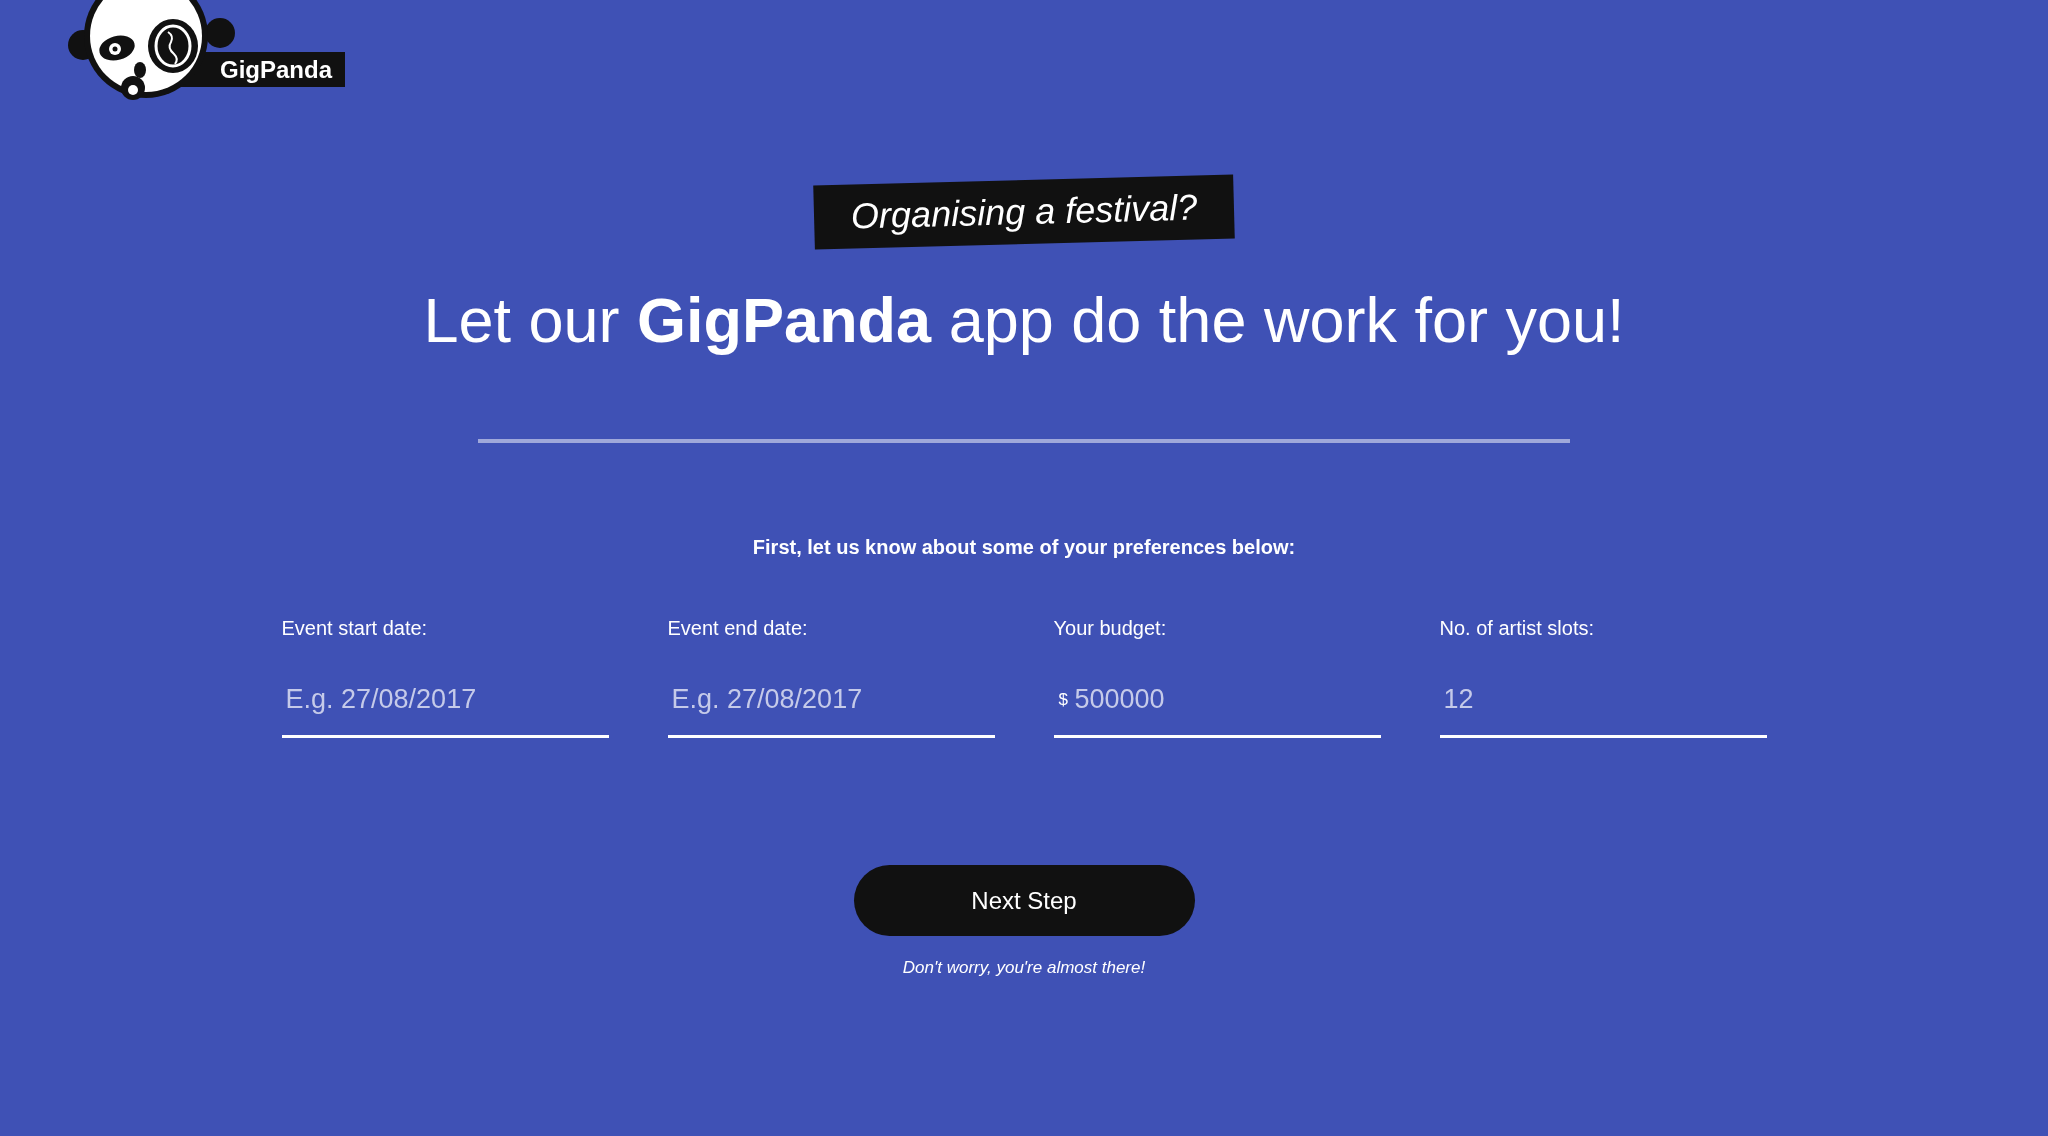  What do you see at coordinates (1024, 900) in the screenshot?
I see `next-step-button: Next Step` at bounding box center [1024, 900].